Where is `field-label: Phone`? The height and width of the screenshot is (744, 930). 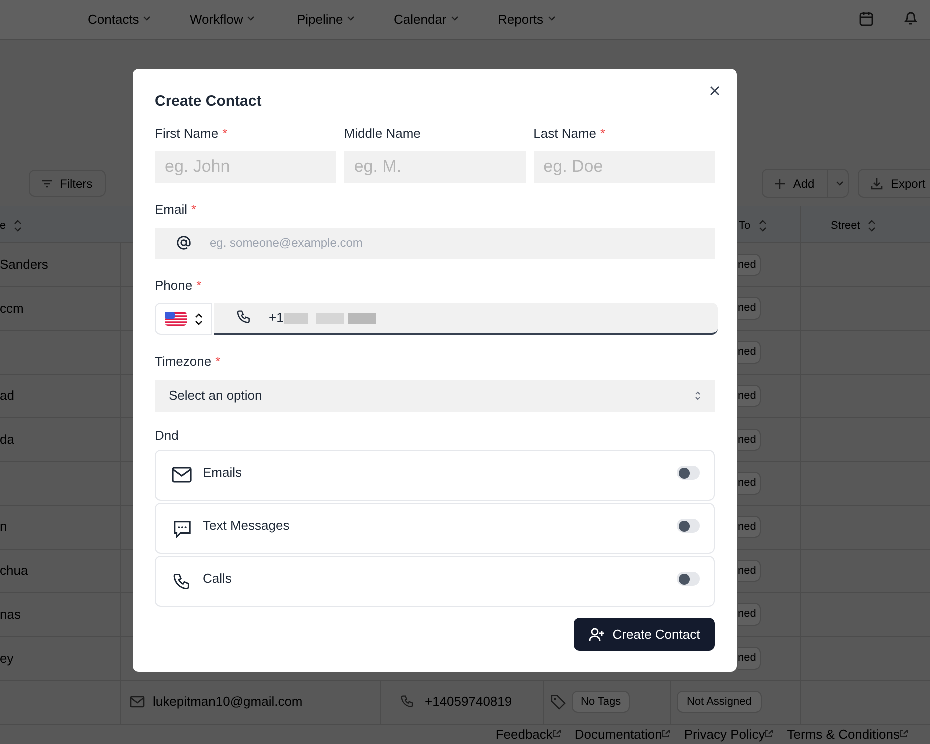
field-label: Phone is located at coordinates (174, 285).